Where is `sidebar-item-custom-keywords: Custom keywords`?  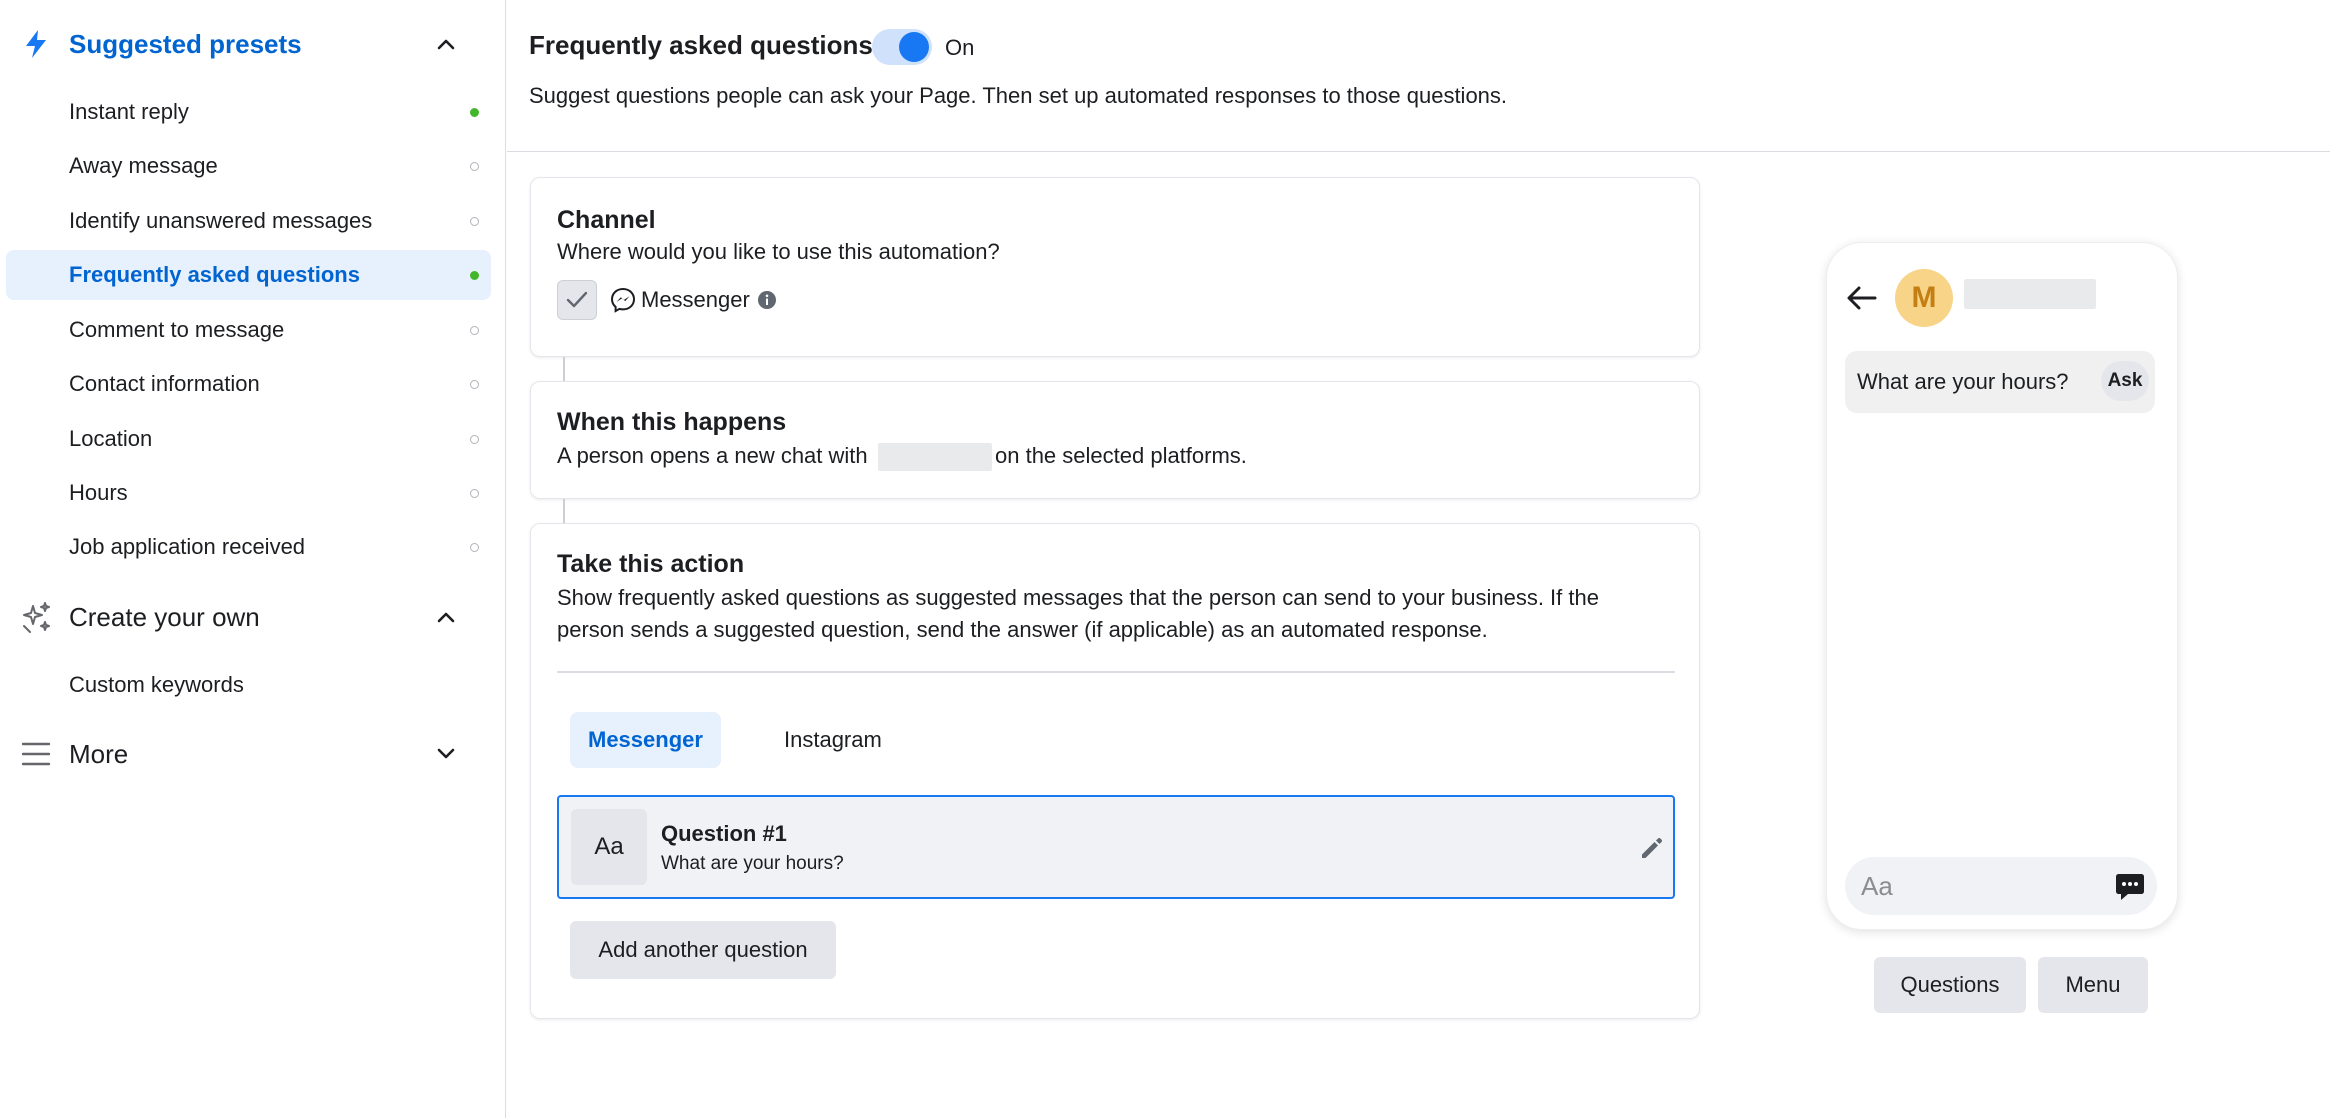
sidebar-item-custom-keywords: Custom keywords is located at coordinates (156, 685).